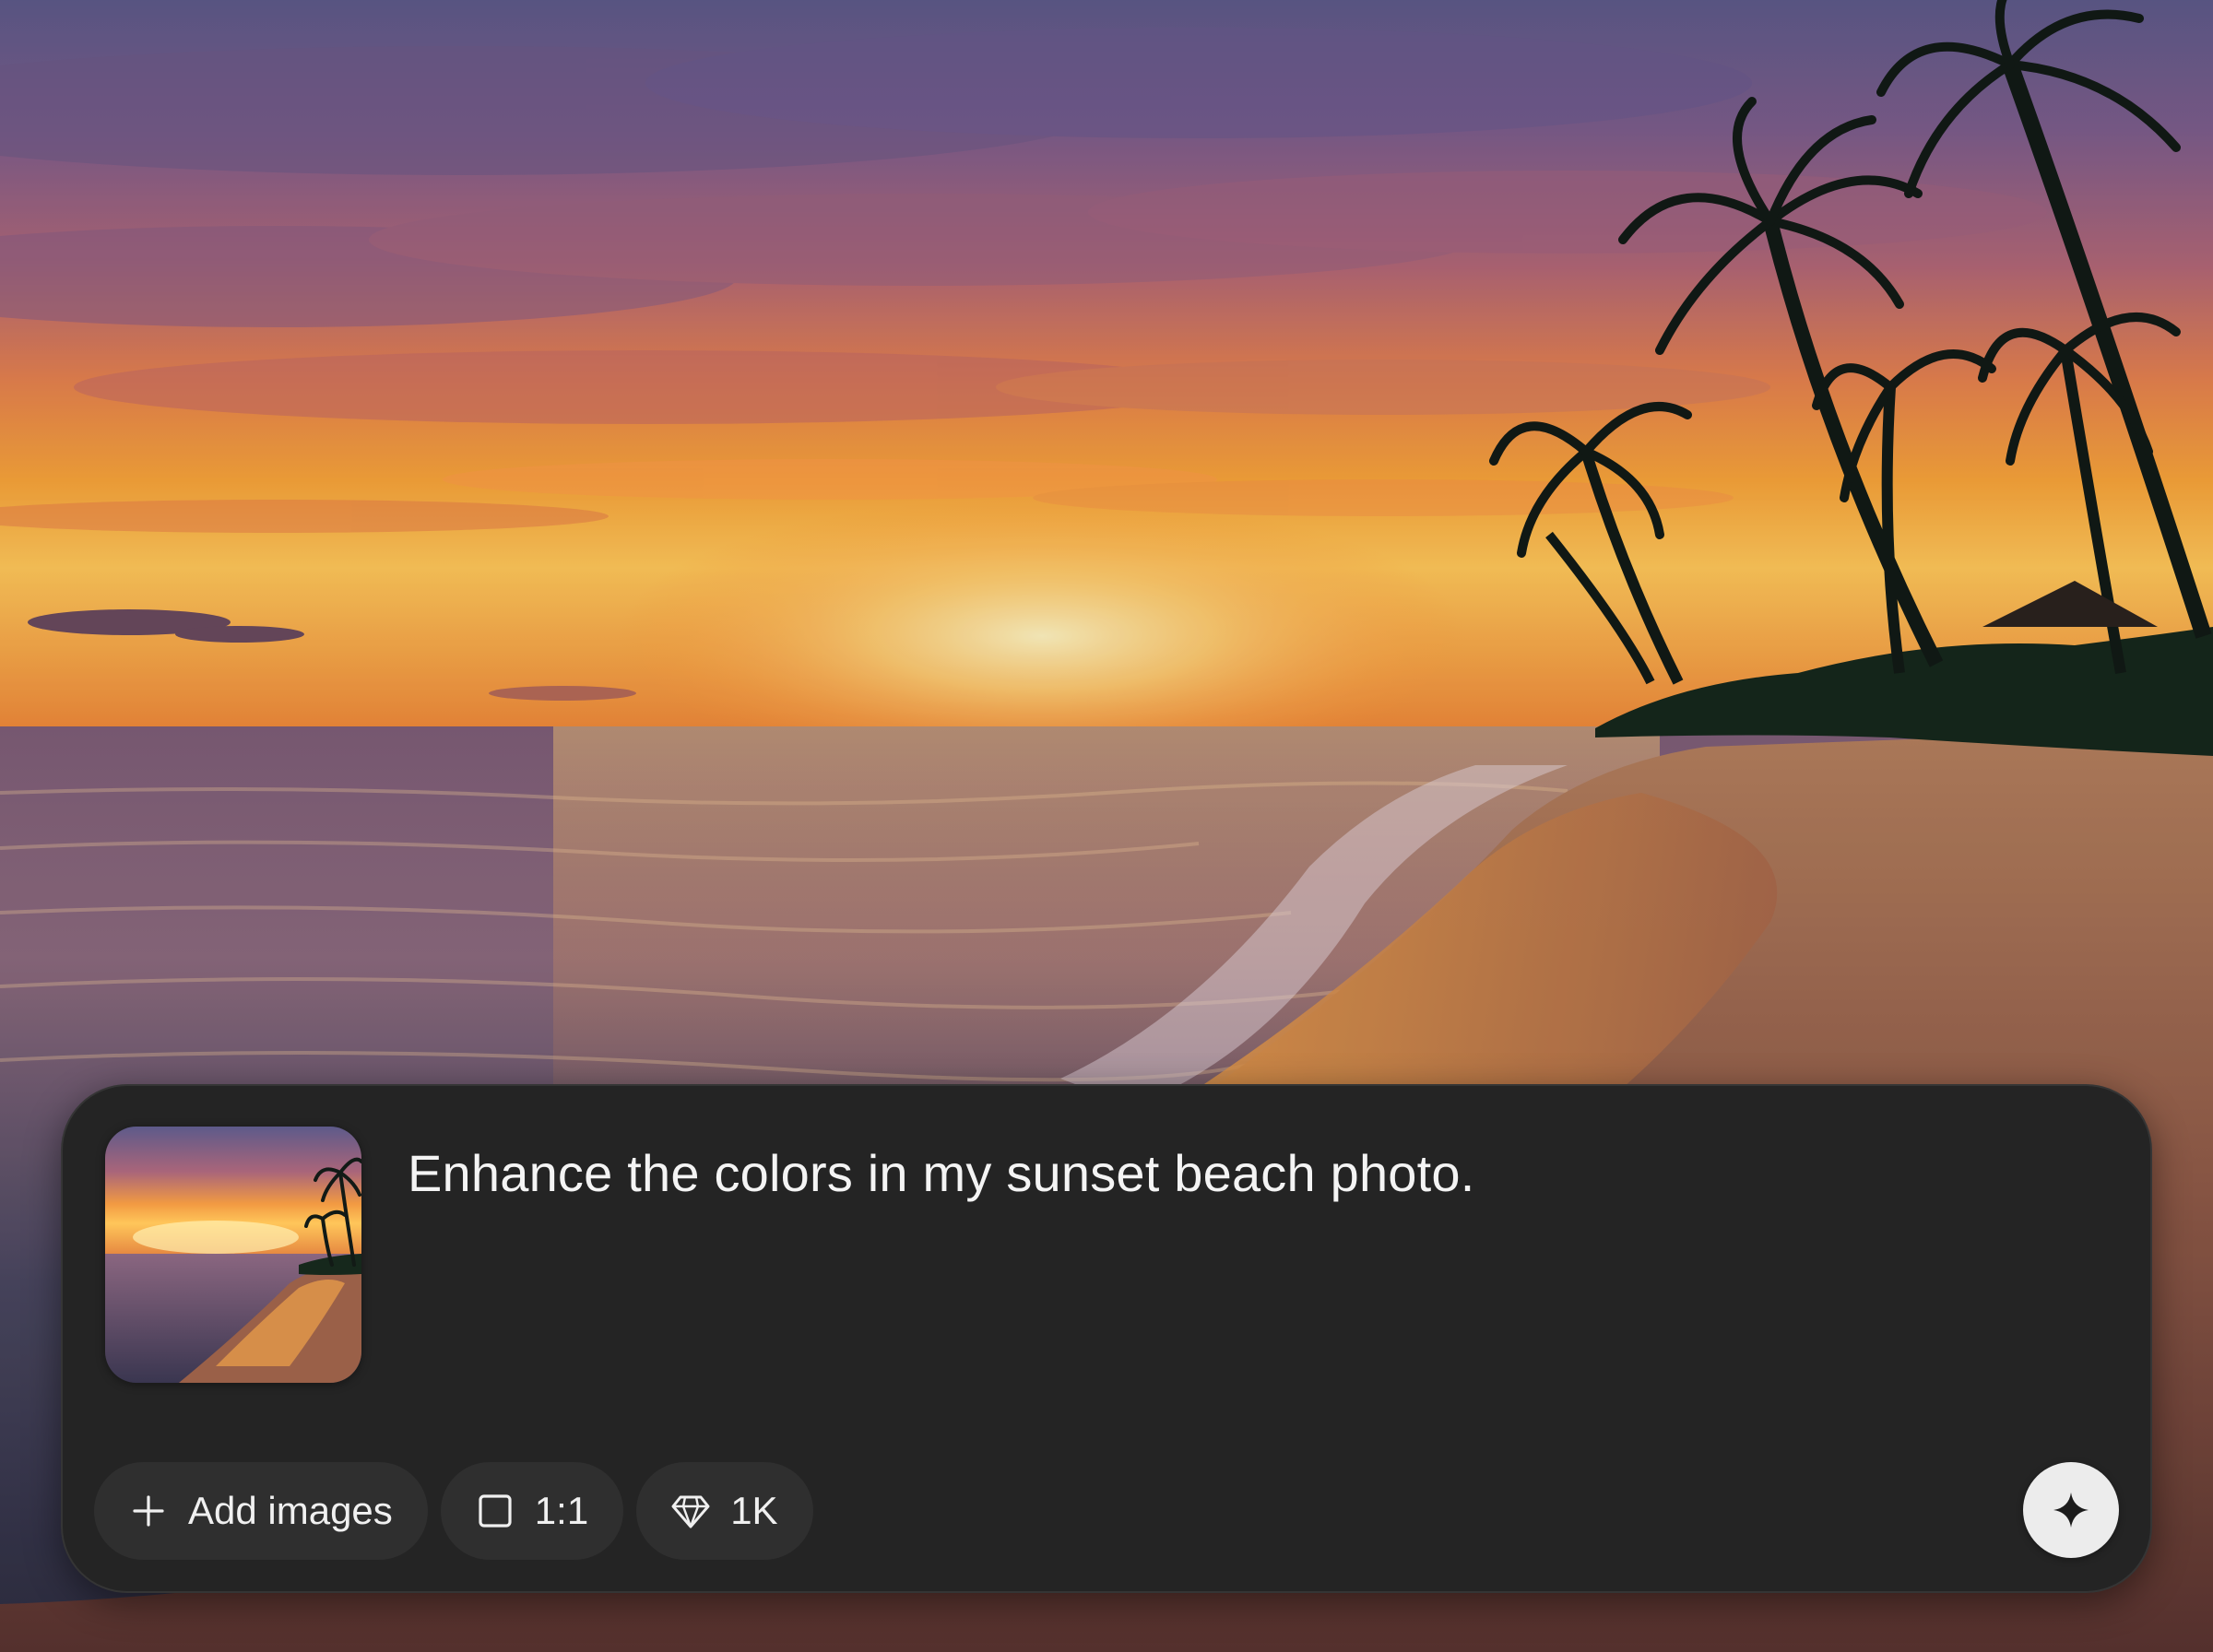  What do you see at coordinates (561, 1510) in the screenshot?
I see `aspect-ratio-label: 1:1` at bounding box center [561, 1510].